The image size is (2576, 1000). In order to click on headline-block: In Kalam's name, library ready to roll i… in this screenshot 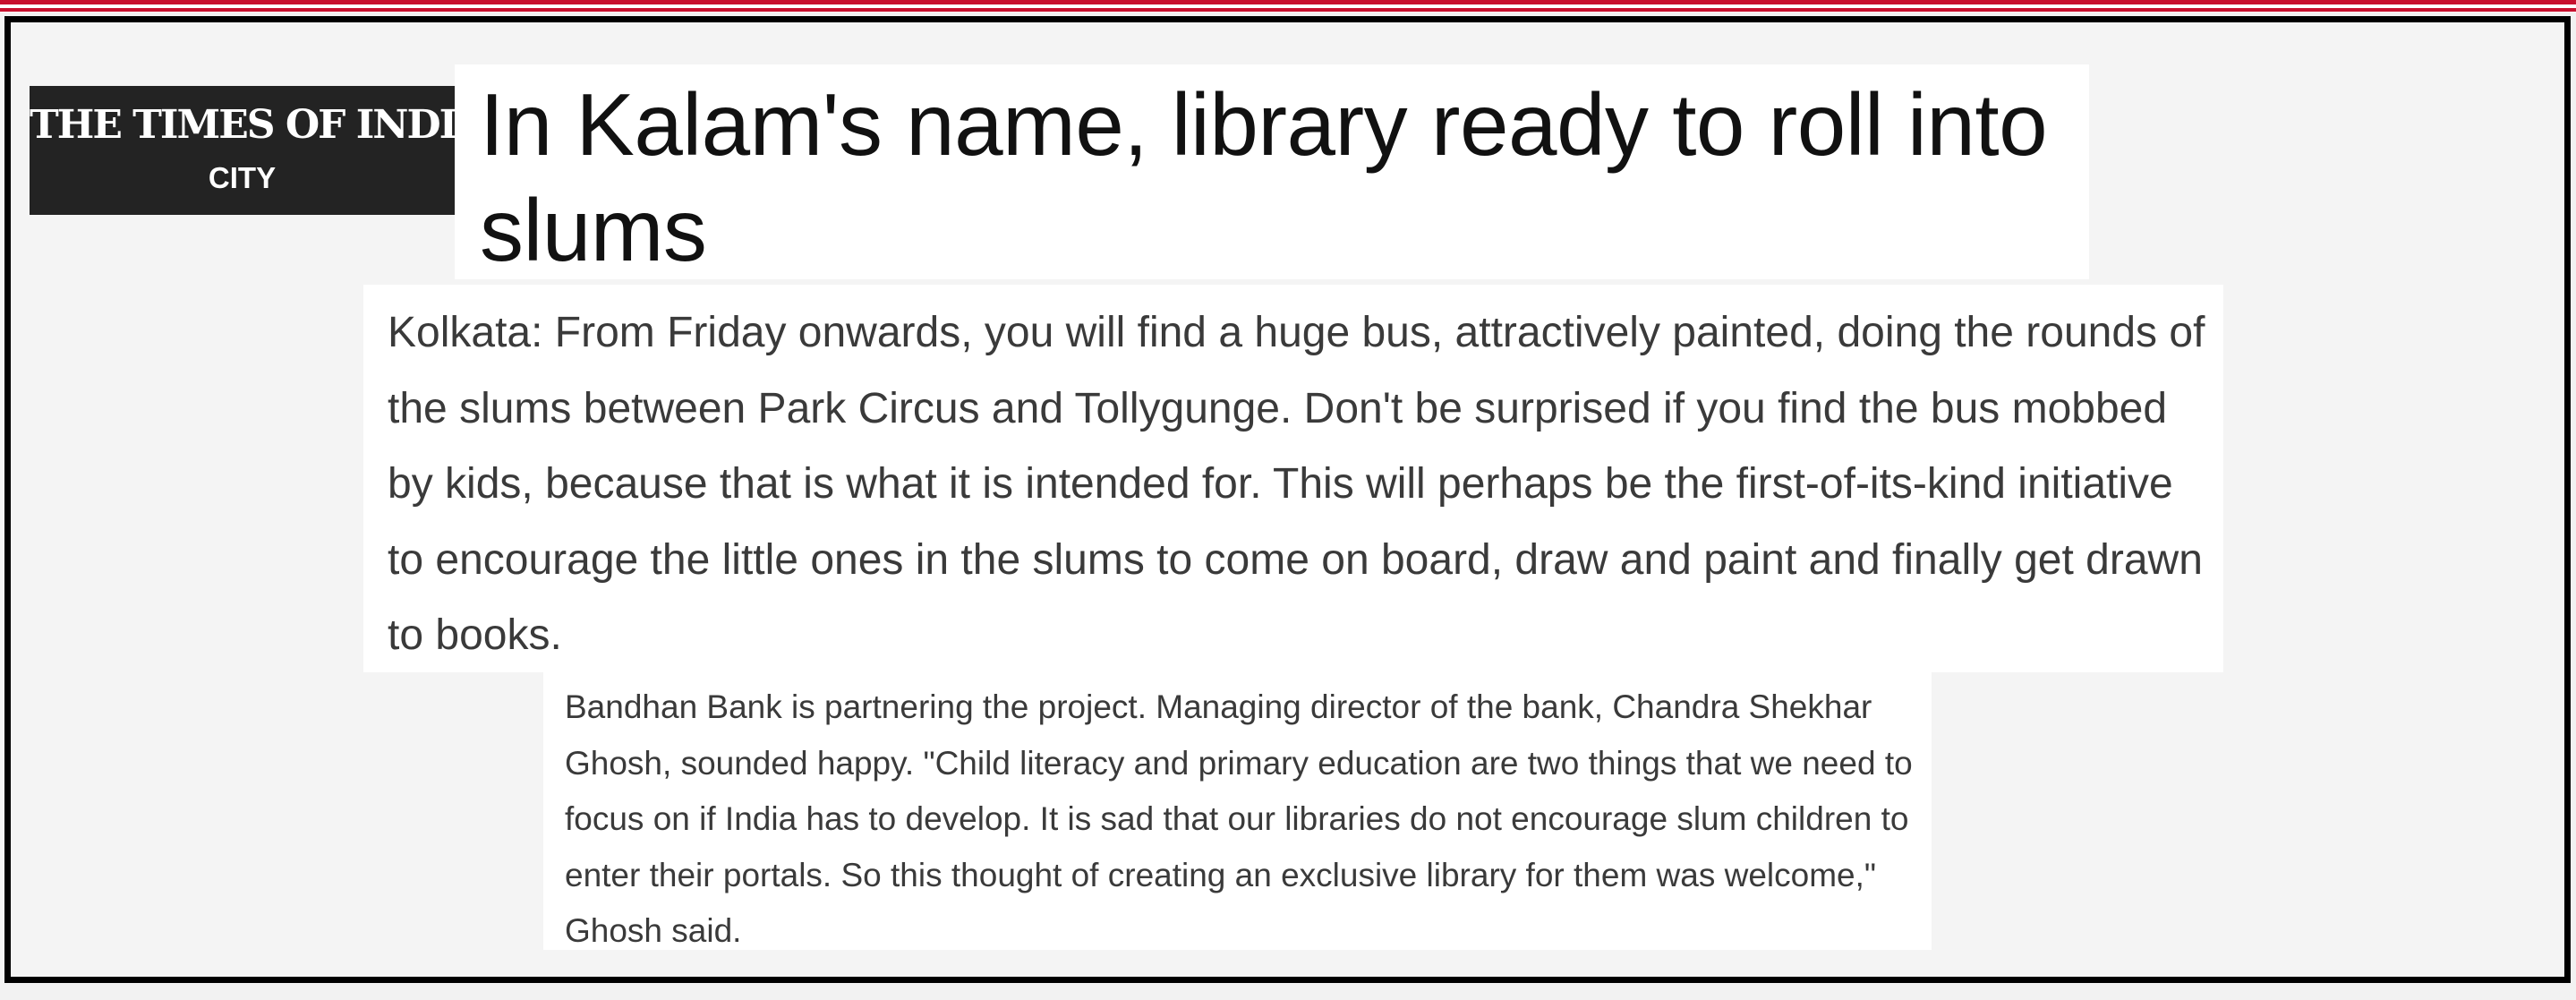, I will do `click(1272, 171)`.